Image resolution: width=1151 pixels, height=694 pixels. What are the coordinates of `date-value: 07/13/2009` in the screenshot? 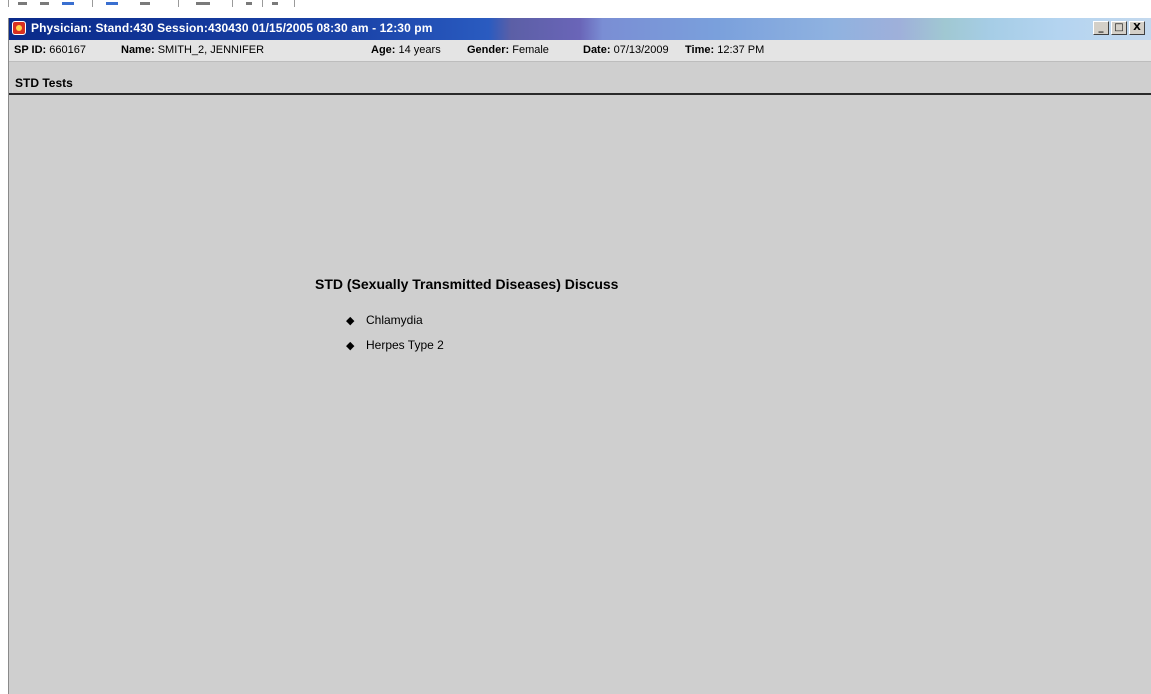 It's located at (641, 50).